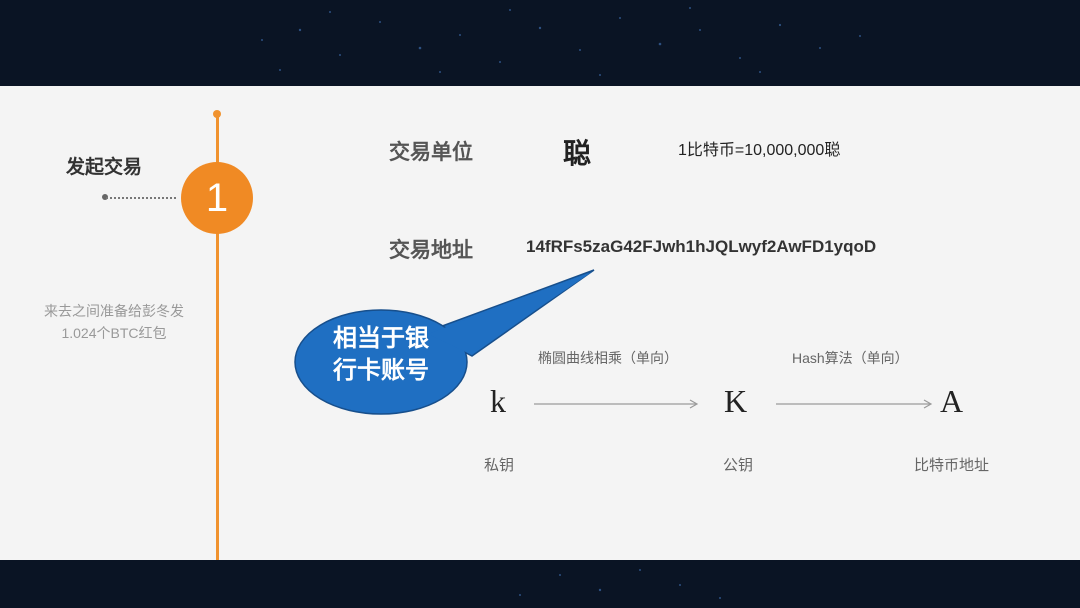 Image resolution: width=1080 pixels, height=608 pixels. What do you see at coordinates (854, 404) in the screenshot?
I see `arrow-public-to-address` at bounding box center [854, 404].